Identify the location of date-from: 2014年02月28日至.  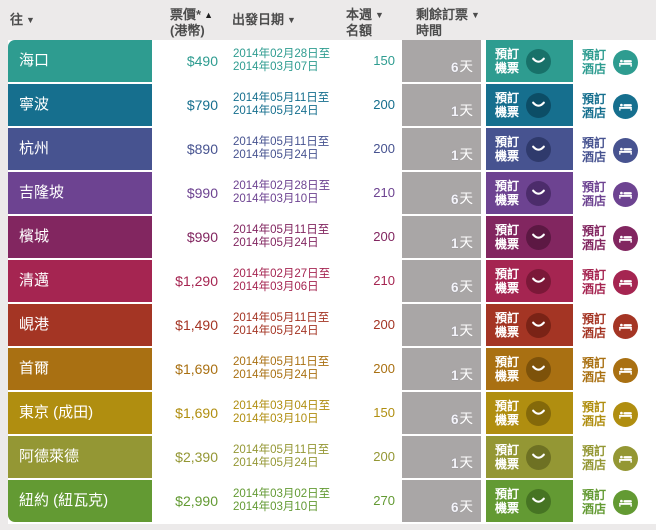
(282, 185).